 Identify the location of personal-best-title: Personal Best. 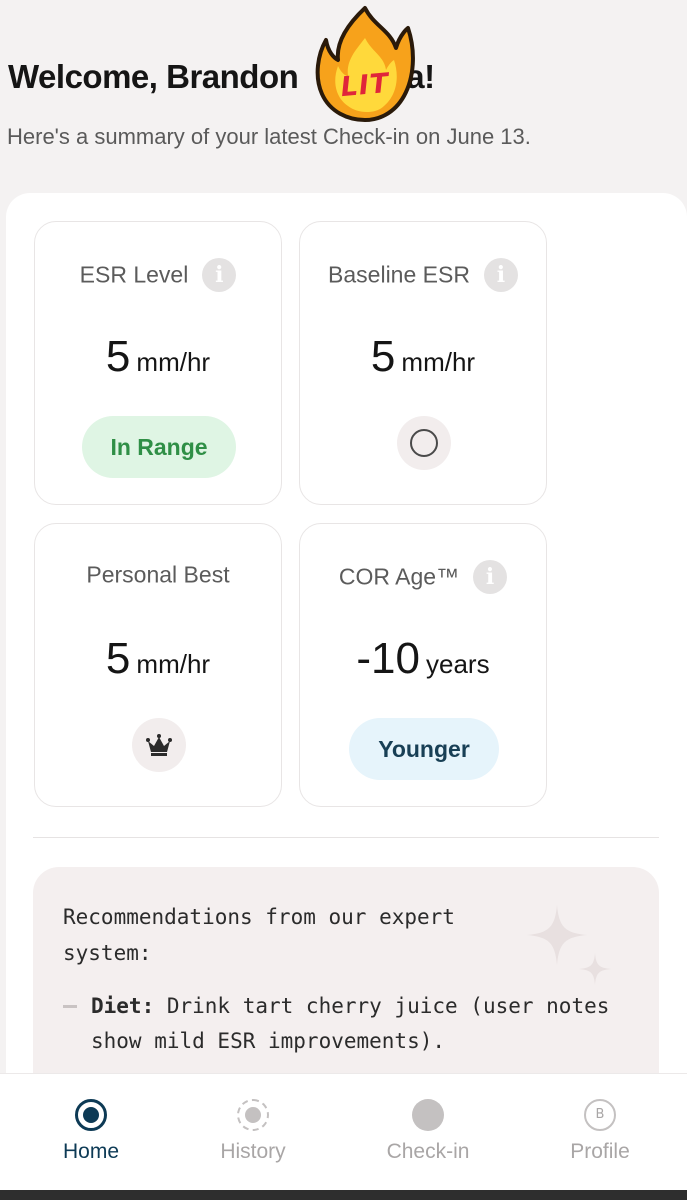
(158, 574).